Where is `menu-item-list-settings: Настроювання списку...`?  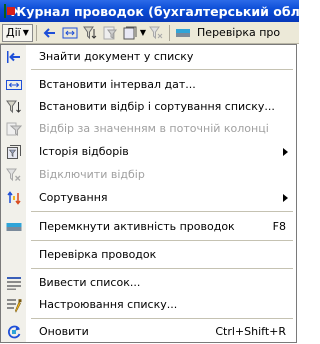 menu-item-list-settings: Настроювання списку... is located at coordinates (148, 305).